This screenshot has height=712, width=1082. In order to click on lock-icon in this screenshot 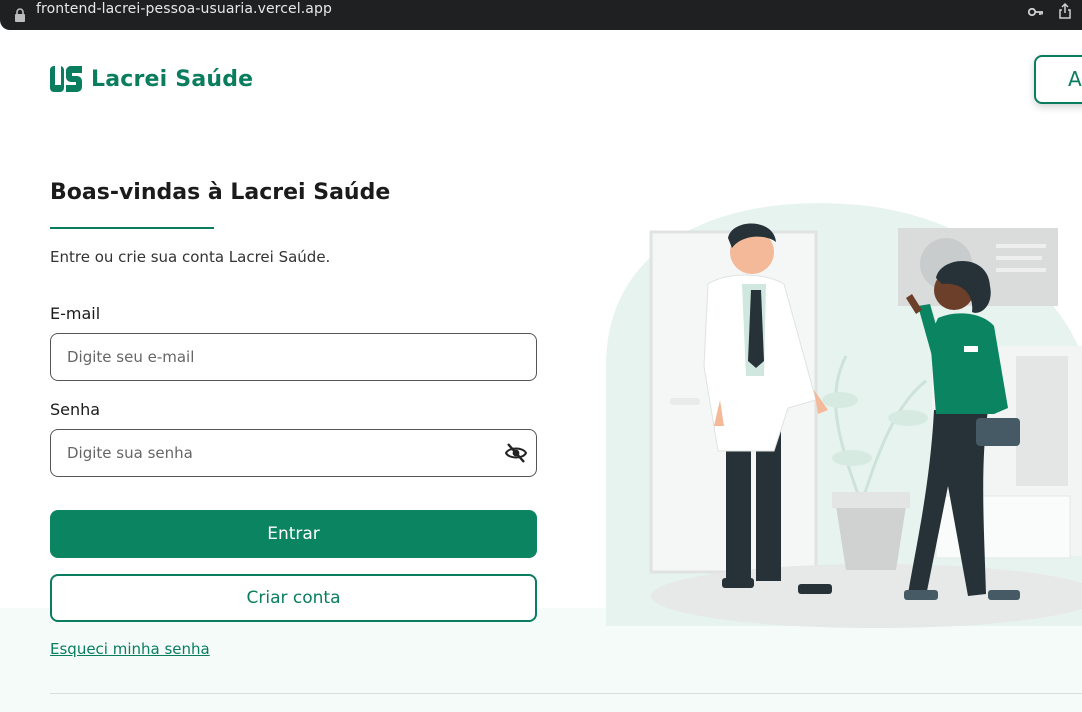, I will do `click(20, 15)`.